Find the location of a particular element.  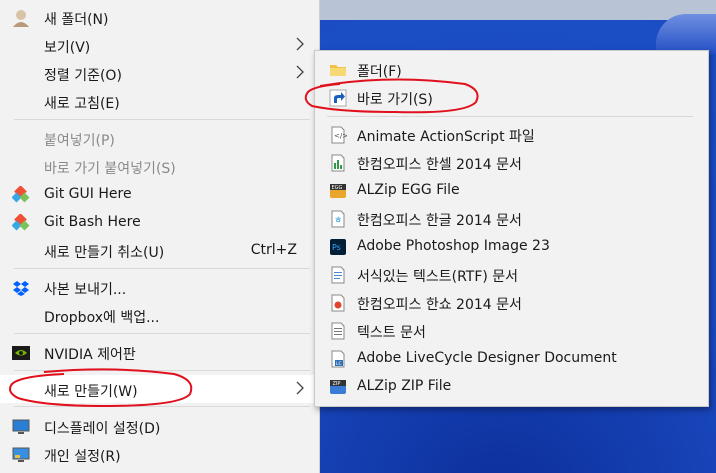

menu-item-nvidia: NVIDIA 제어판 is located at coordinates (159, 352).